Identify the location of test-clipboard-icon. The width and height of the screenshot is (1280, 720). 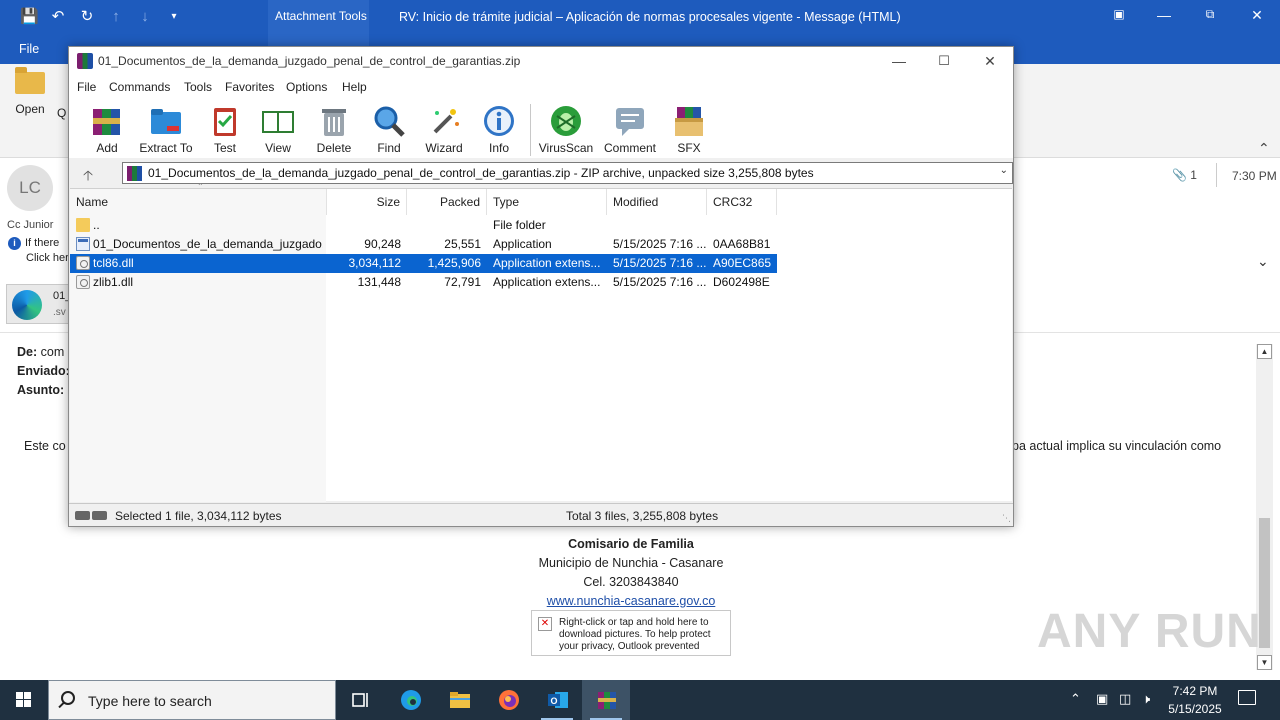
(225, 121).